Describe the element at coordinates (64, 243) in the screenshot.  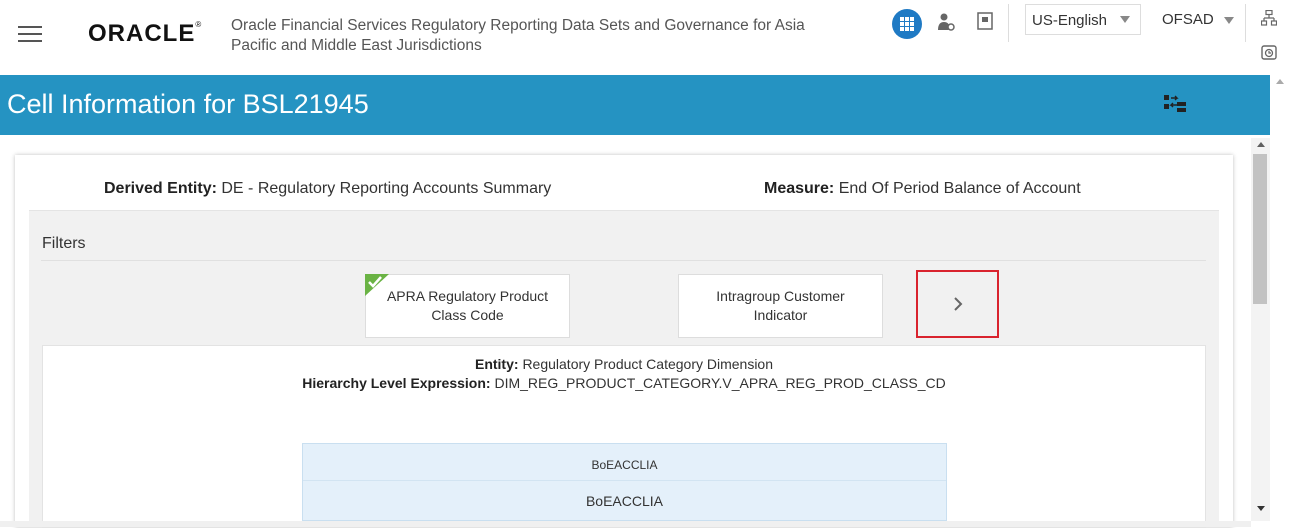
I see `filters-heading: Filters` at that location.